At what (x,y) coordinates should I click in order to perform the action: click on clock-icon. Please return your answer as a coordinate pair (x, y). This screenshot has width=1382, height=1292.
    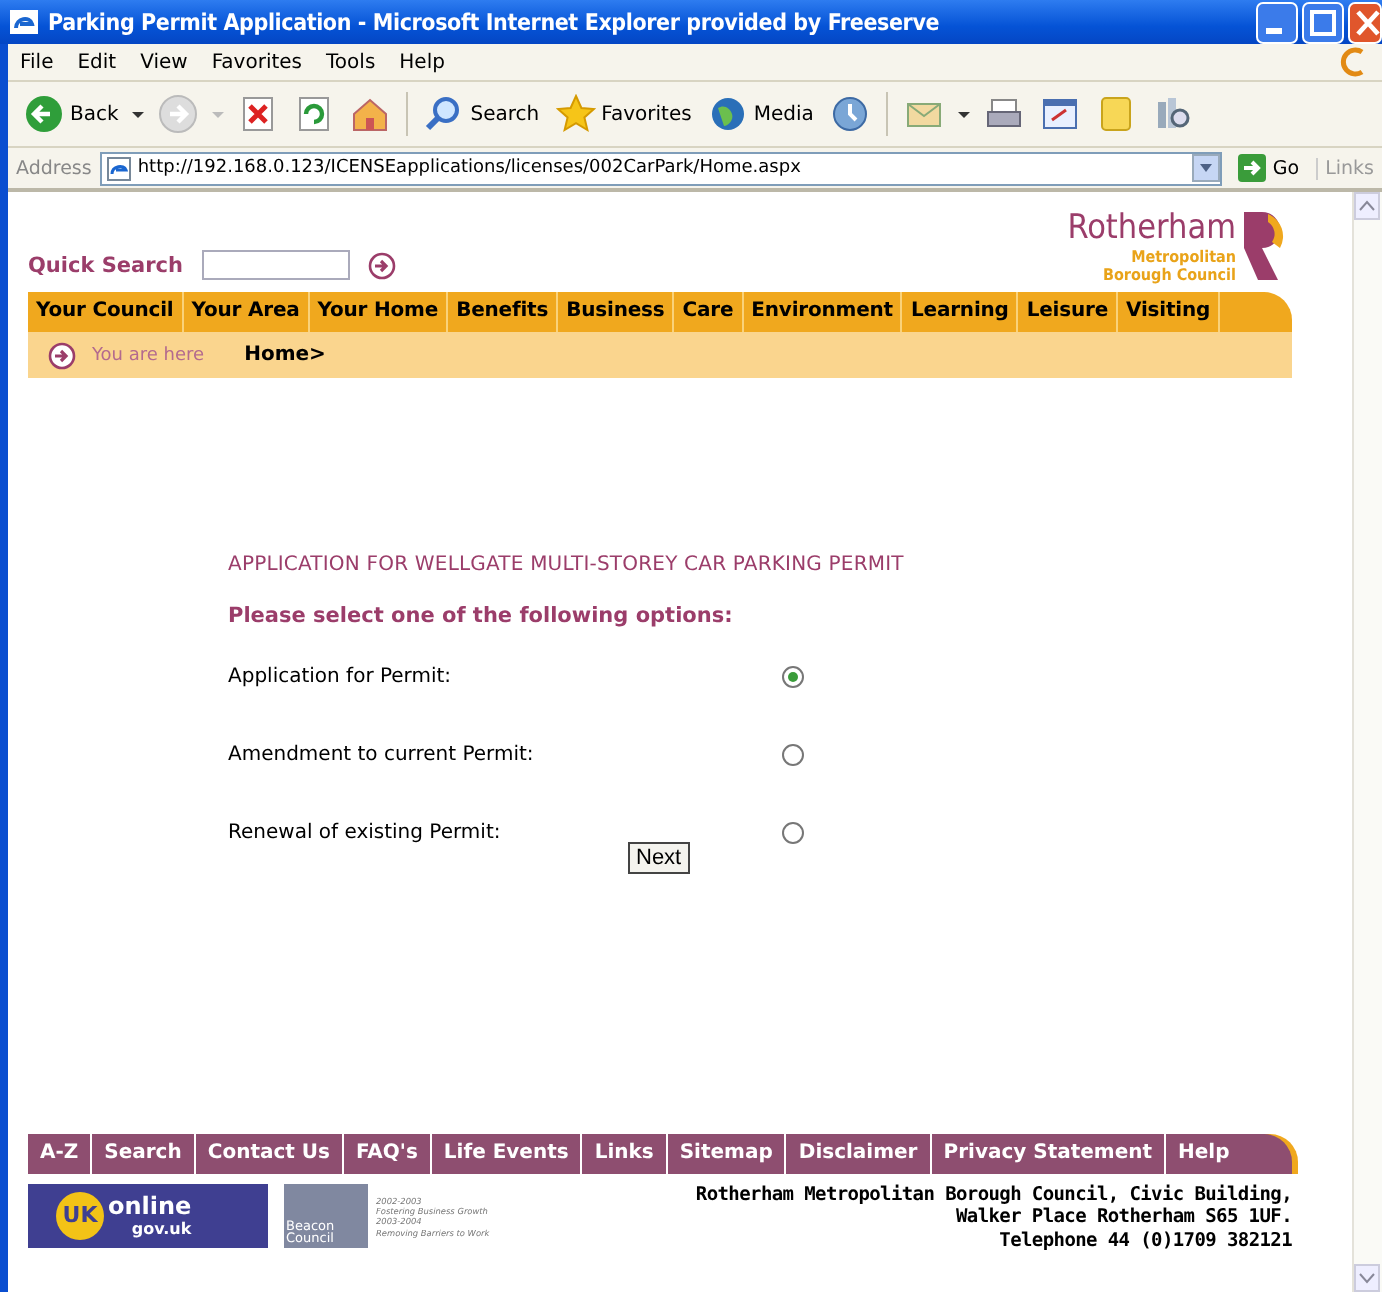
    Looking at the image, I should click on (849, 114).